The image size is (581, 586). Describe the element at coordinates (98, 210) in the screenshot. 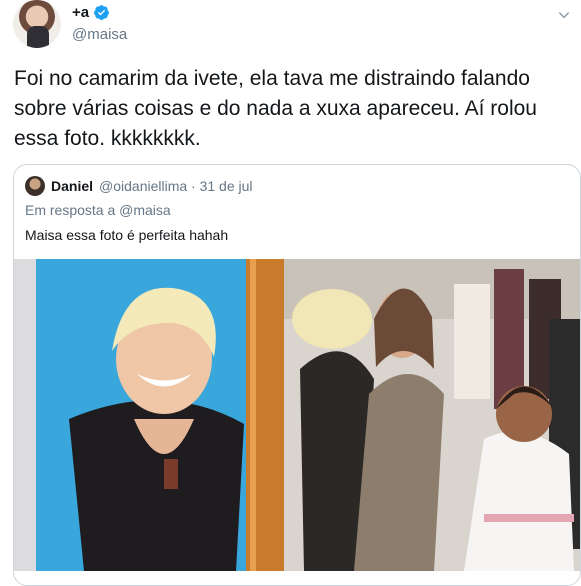

I see `quoted-reply-to: Em resposta a @maisa` at that location.